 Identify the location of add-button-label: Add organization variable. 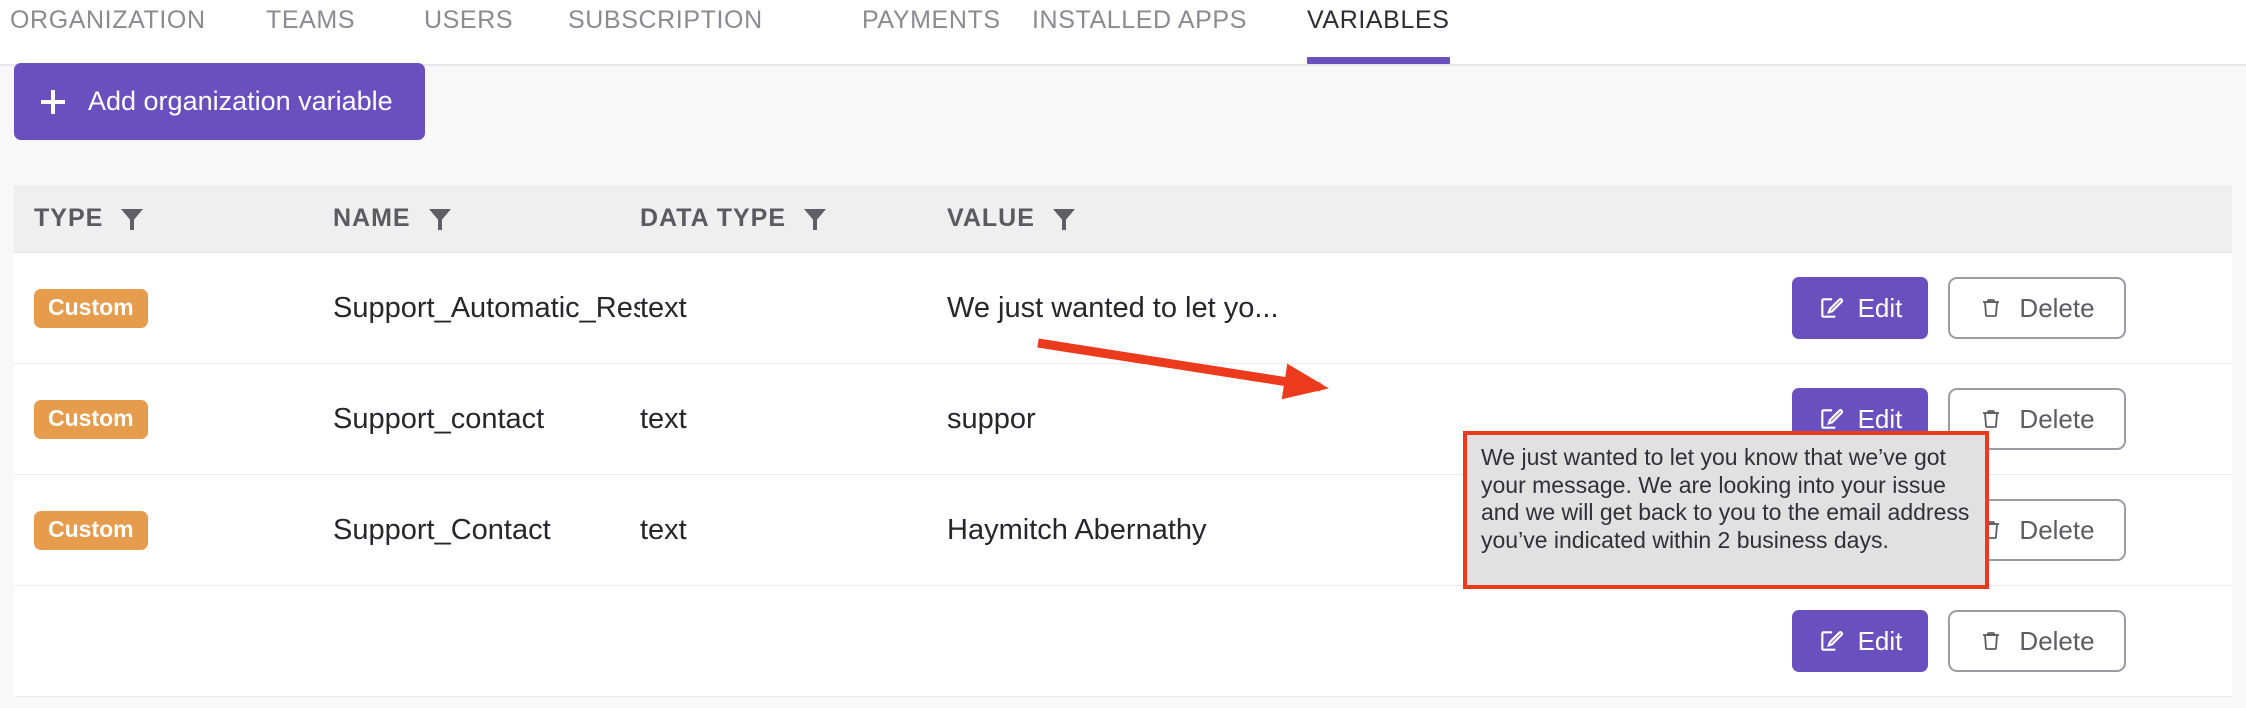
(240, 101).